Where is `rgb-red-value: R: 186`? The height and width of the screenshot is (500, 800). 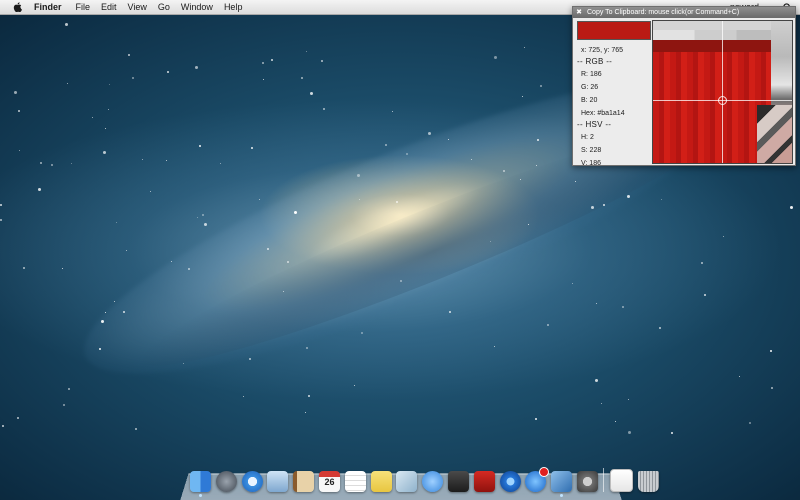
rgb-red-value: R: 186 is located at coordinates (591, 74).